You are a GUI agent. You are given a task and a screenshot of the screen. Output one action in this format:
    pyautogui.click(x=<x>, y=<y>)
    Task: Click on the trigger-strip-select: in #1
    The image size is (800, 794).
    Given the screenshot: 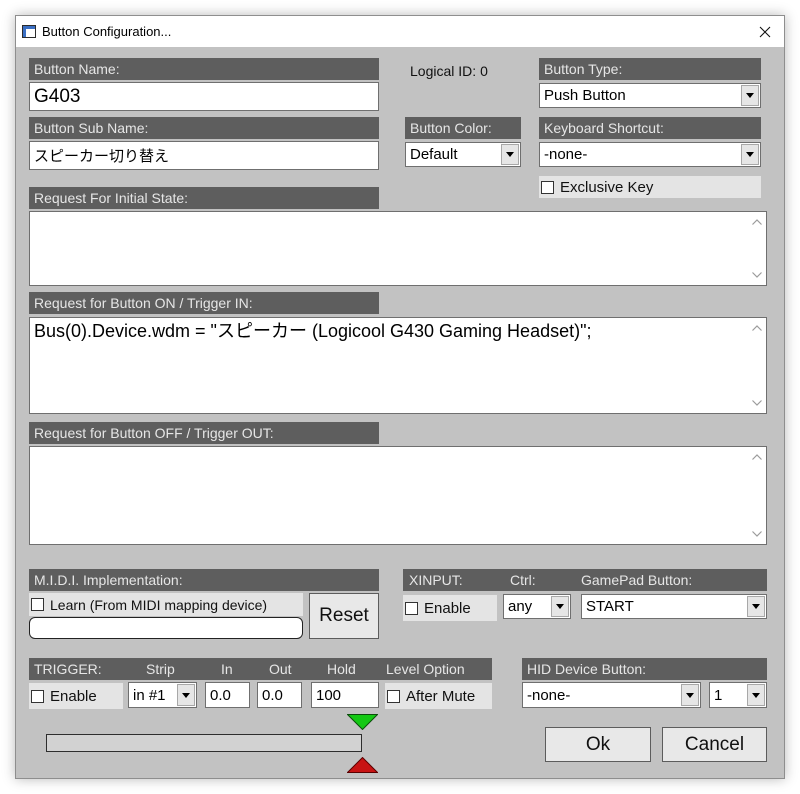 What is the action you would take?
    pyautogui.click(x=162, y=695)
    